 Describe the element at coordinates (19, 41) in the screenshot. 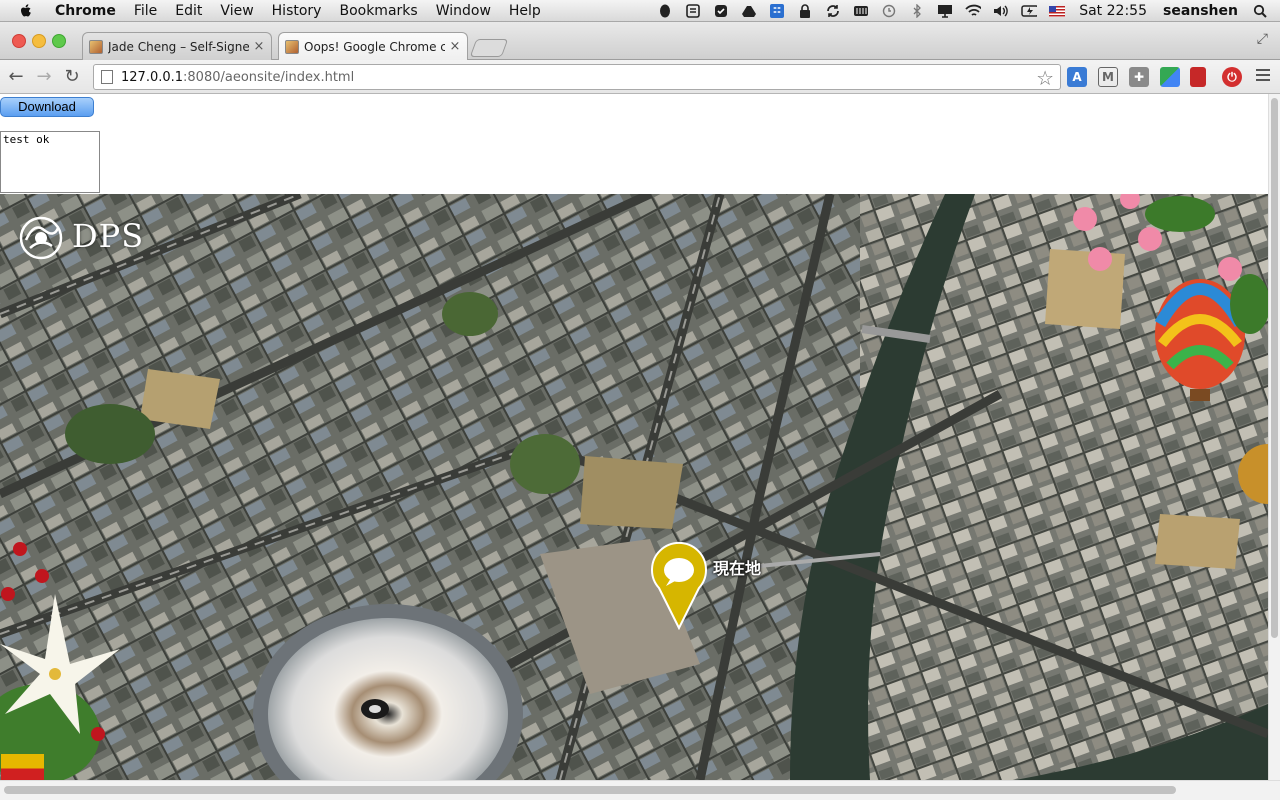

I see `window-close-button` at that location.